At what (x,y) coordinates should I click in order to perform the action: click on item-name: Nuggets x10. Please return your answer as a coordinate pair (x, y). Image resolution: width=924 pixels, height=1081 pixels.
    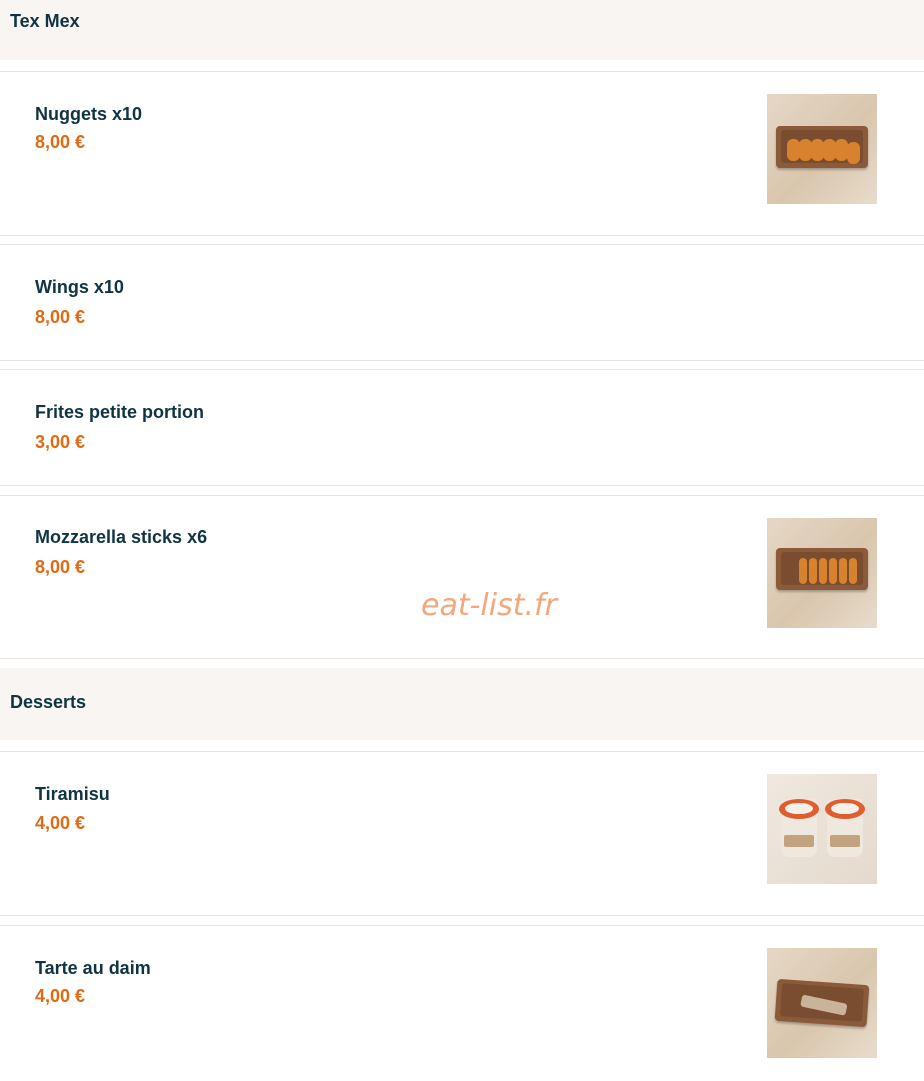
    Looking at the image, I should click on (89, 114).